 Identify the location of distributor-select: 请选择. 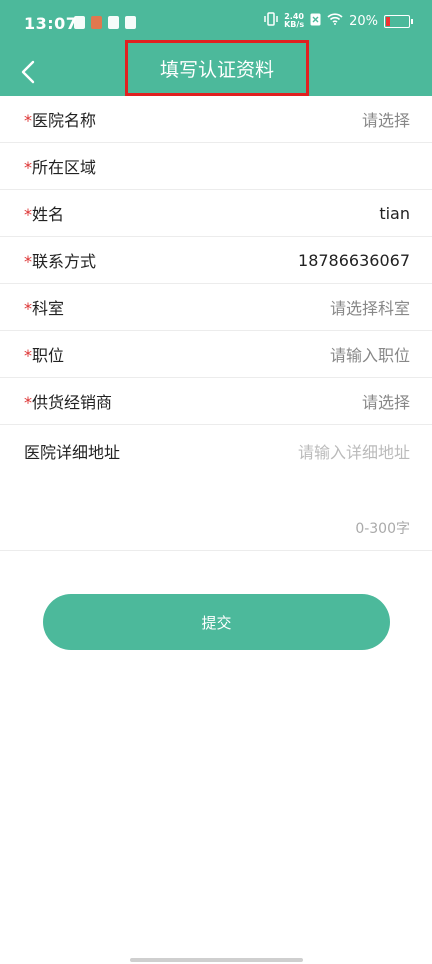
(386, 401).